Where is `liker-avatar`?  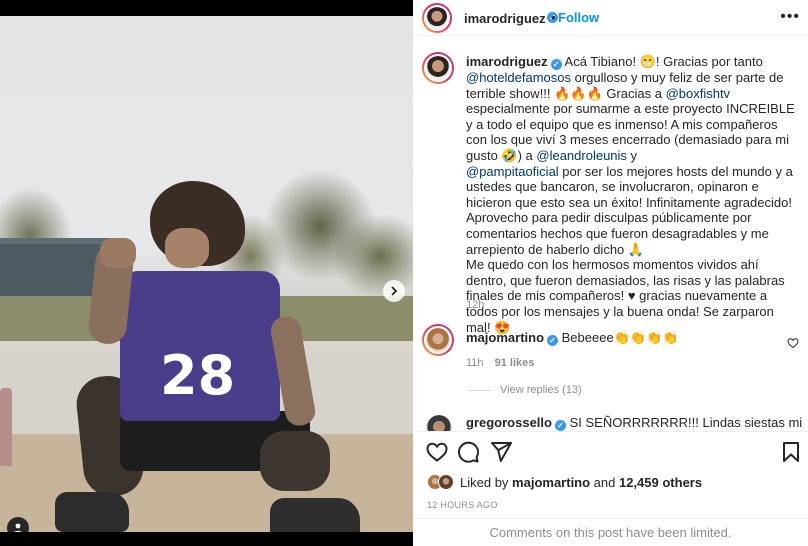 liker-avatar is located at coordinates (446, 482).